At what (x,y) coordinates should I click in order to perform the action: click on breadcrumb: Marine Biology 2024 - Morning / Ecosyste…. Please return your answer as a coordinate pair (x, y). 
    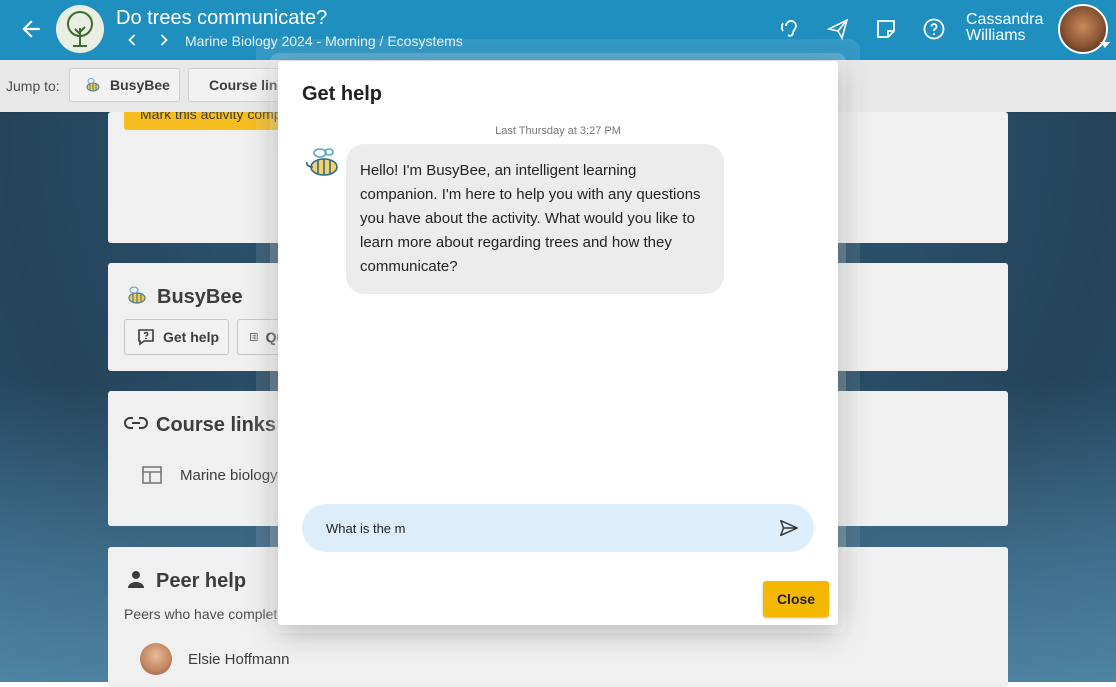
    Looking at the image, I should click on (324, 41).